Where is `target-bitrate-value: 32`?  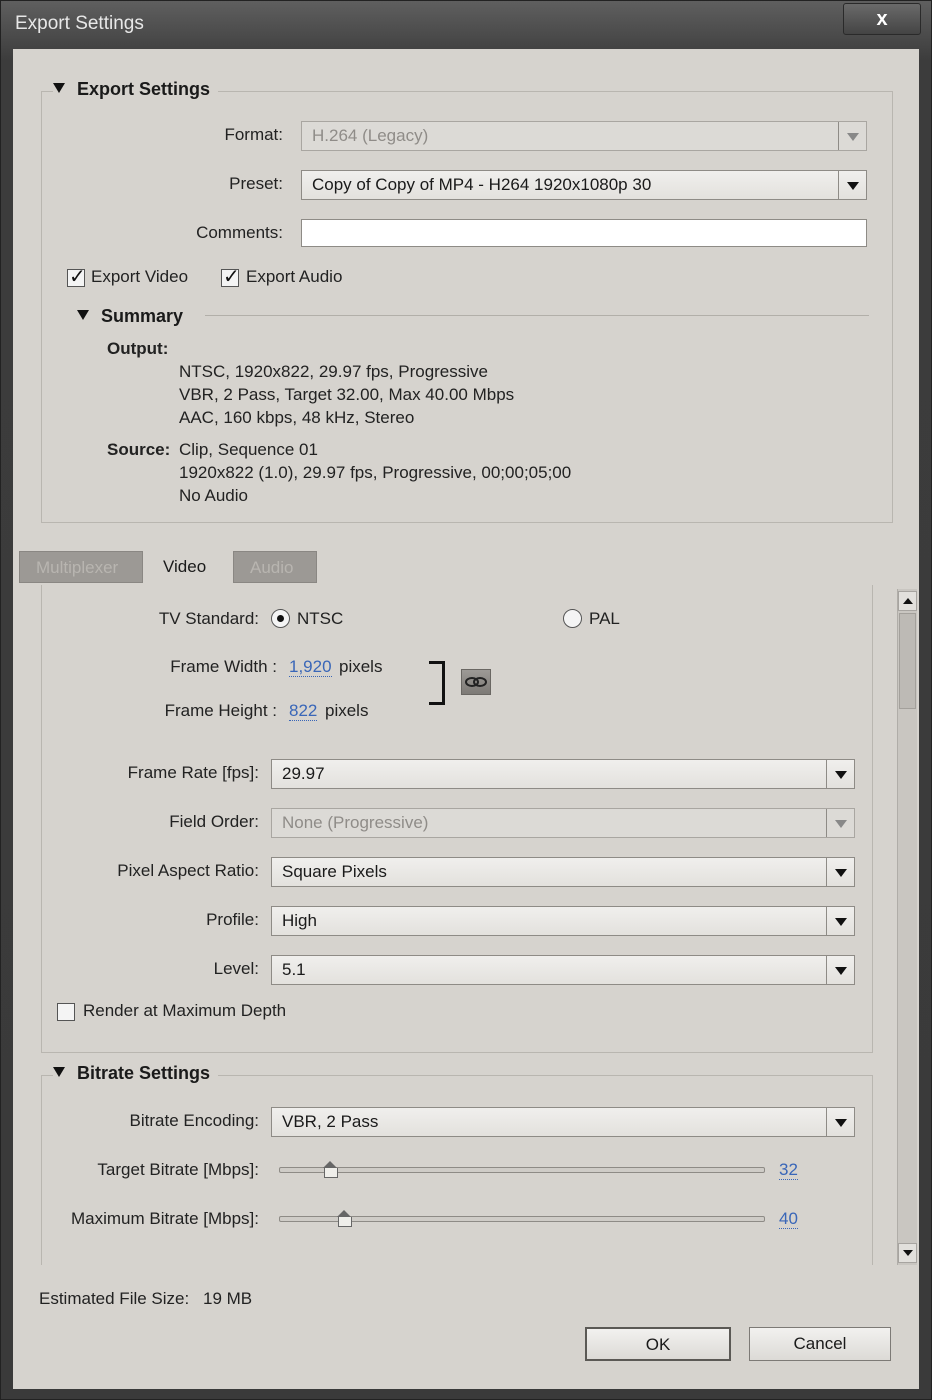 target-bitrate-value: 32 is located at coordinates (788, 1170).